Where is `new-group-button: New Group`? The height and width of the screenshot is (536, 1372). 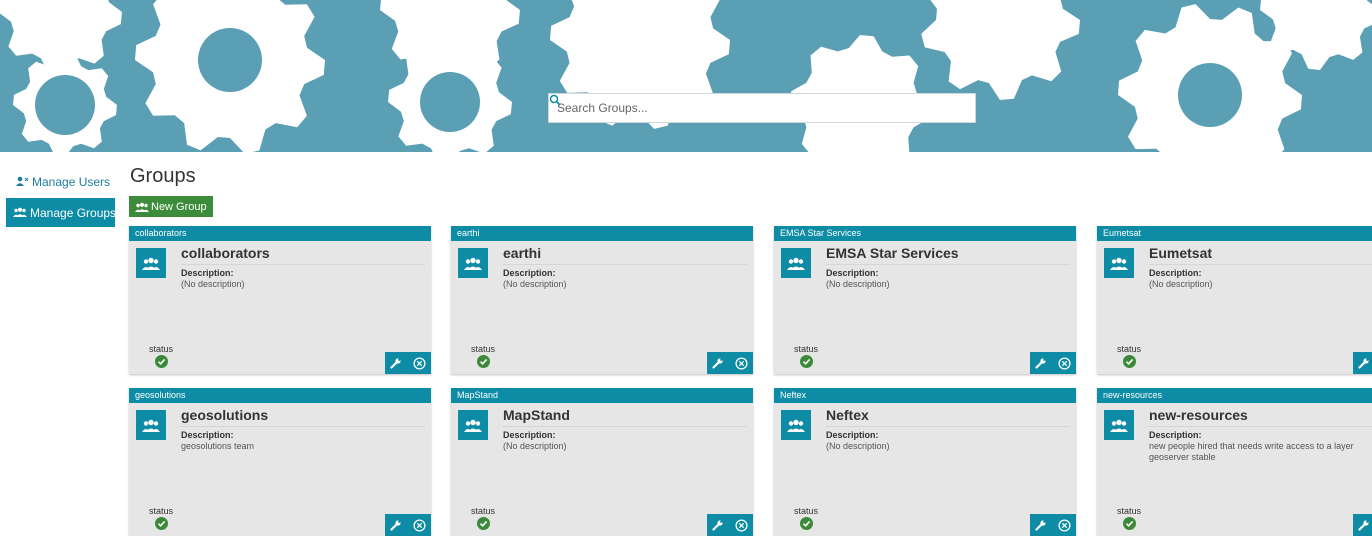
new-group-button: New Group is located at coordinates (171, 206).